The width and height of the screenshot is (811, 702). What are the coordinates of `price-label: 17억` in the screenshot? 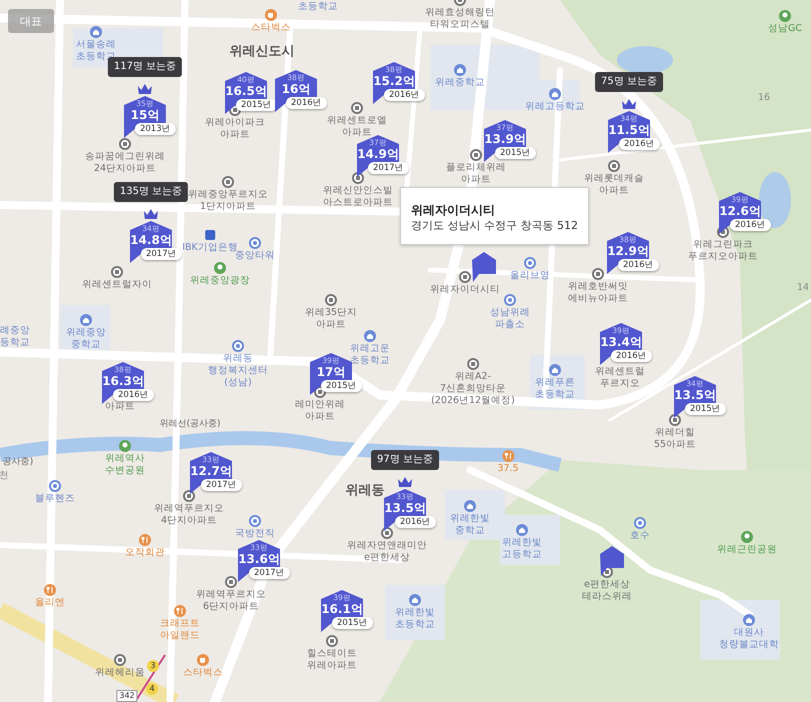 It's located at (331, 372).